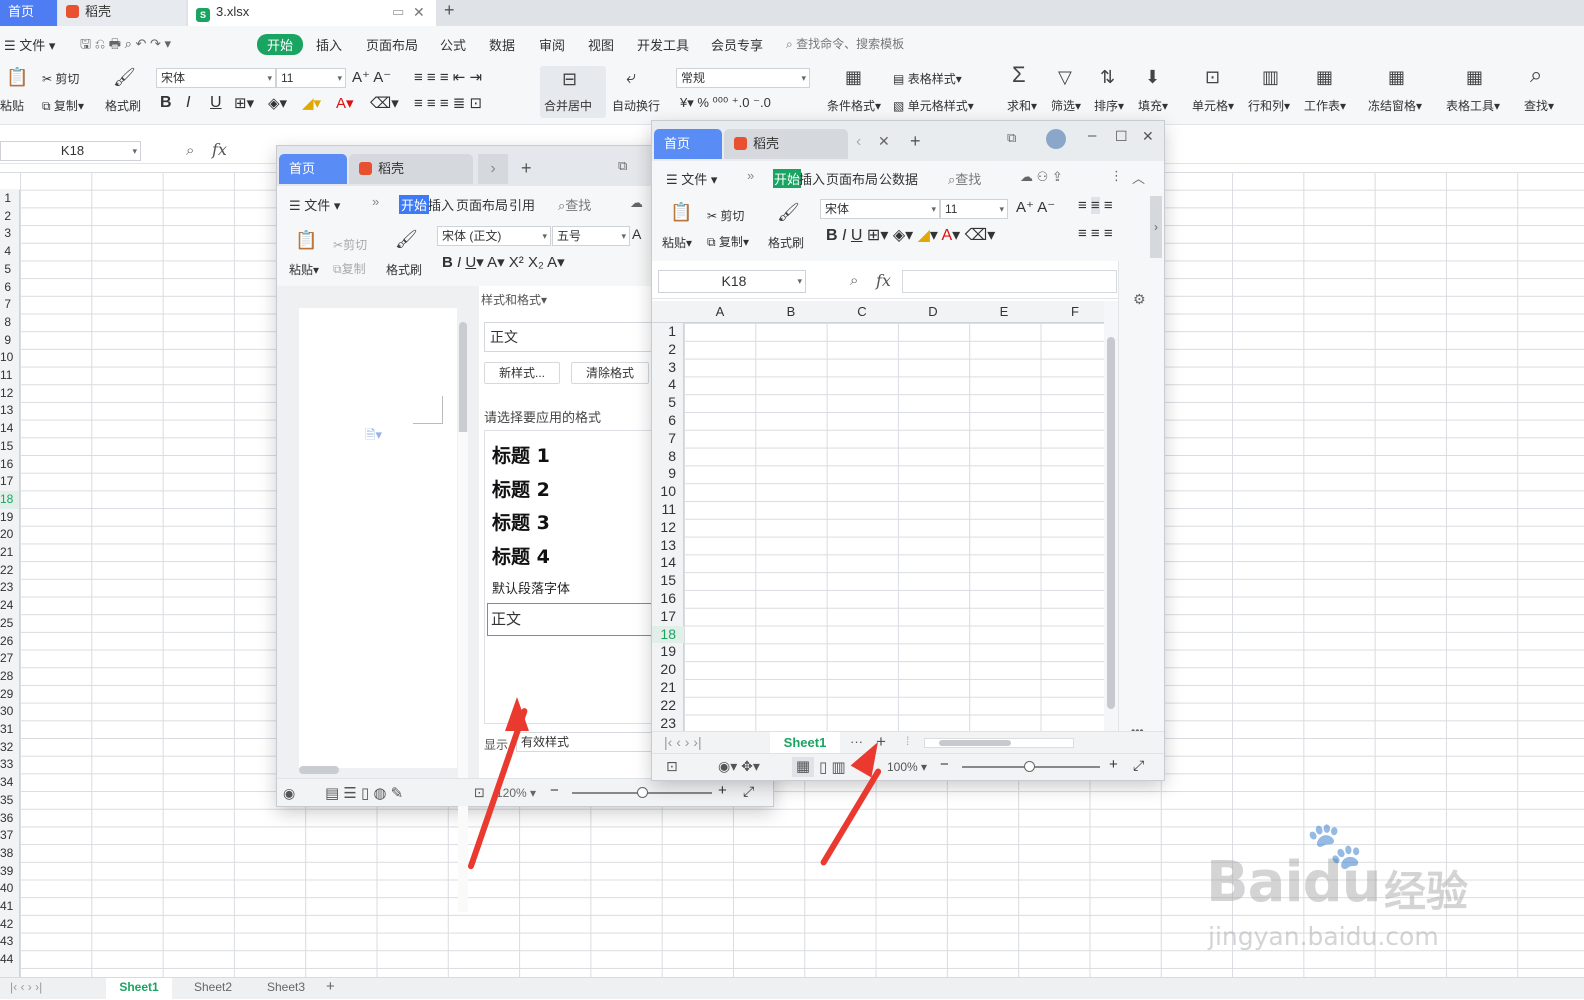 This screenshot has height=1000, width=1584. I want to click on writer-tab-docer: 稻壳, so click(411, 169).